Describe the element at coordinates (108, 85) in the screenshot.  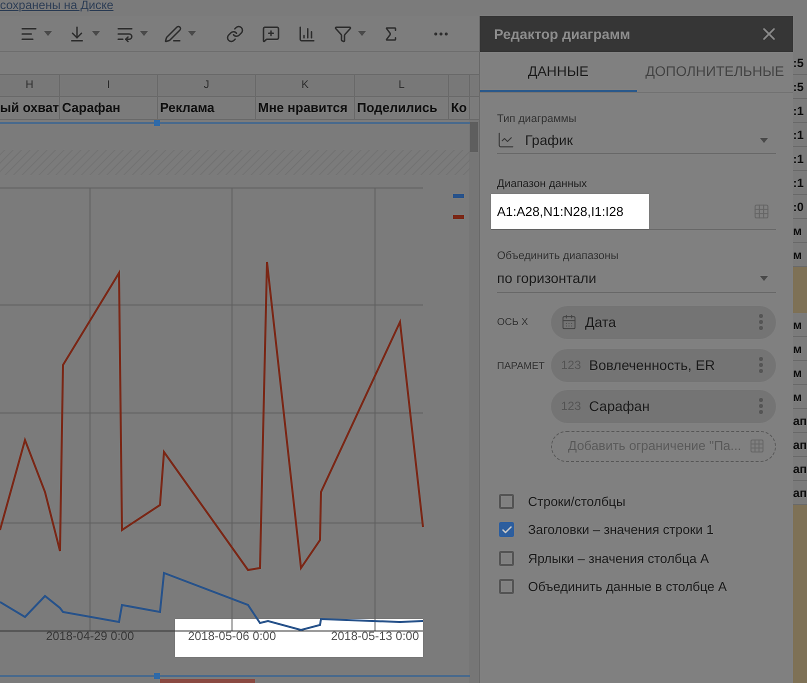
I see `column-letter: I` at that location.